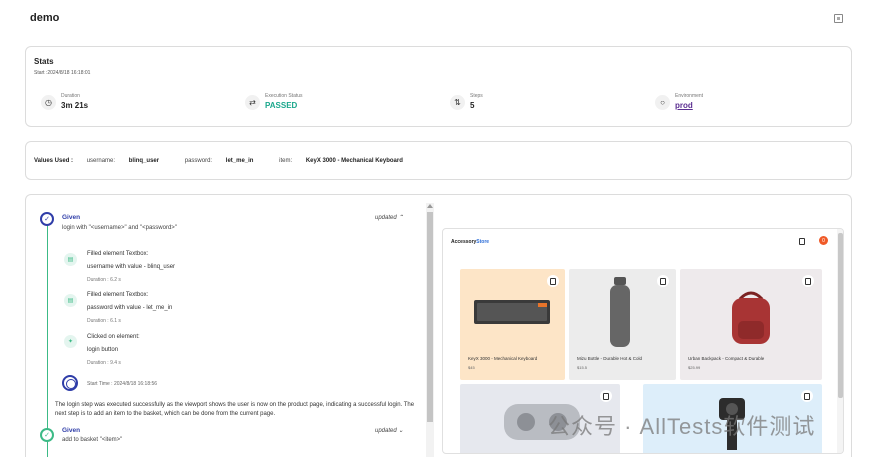 Image resolution: width=869 pixels, height=457 pixels. What do you see at coordinates (104, 363) in the screenshot?
I see `substep-duration: Duration : 9.4 s` at bounding box center [104, 363].